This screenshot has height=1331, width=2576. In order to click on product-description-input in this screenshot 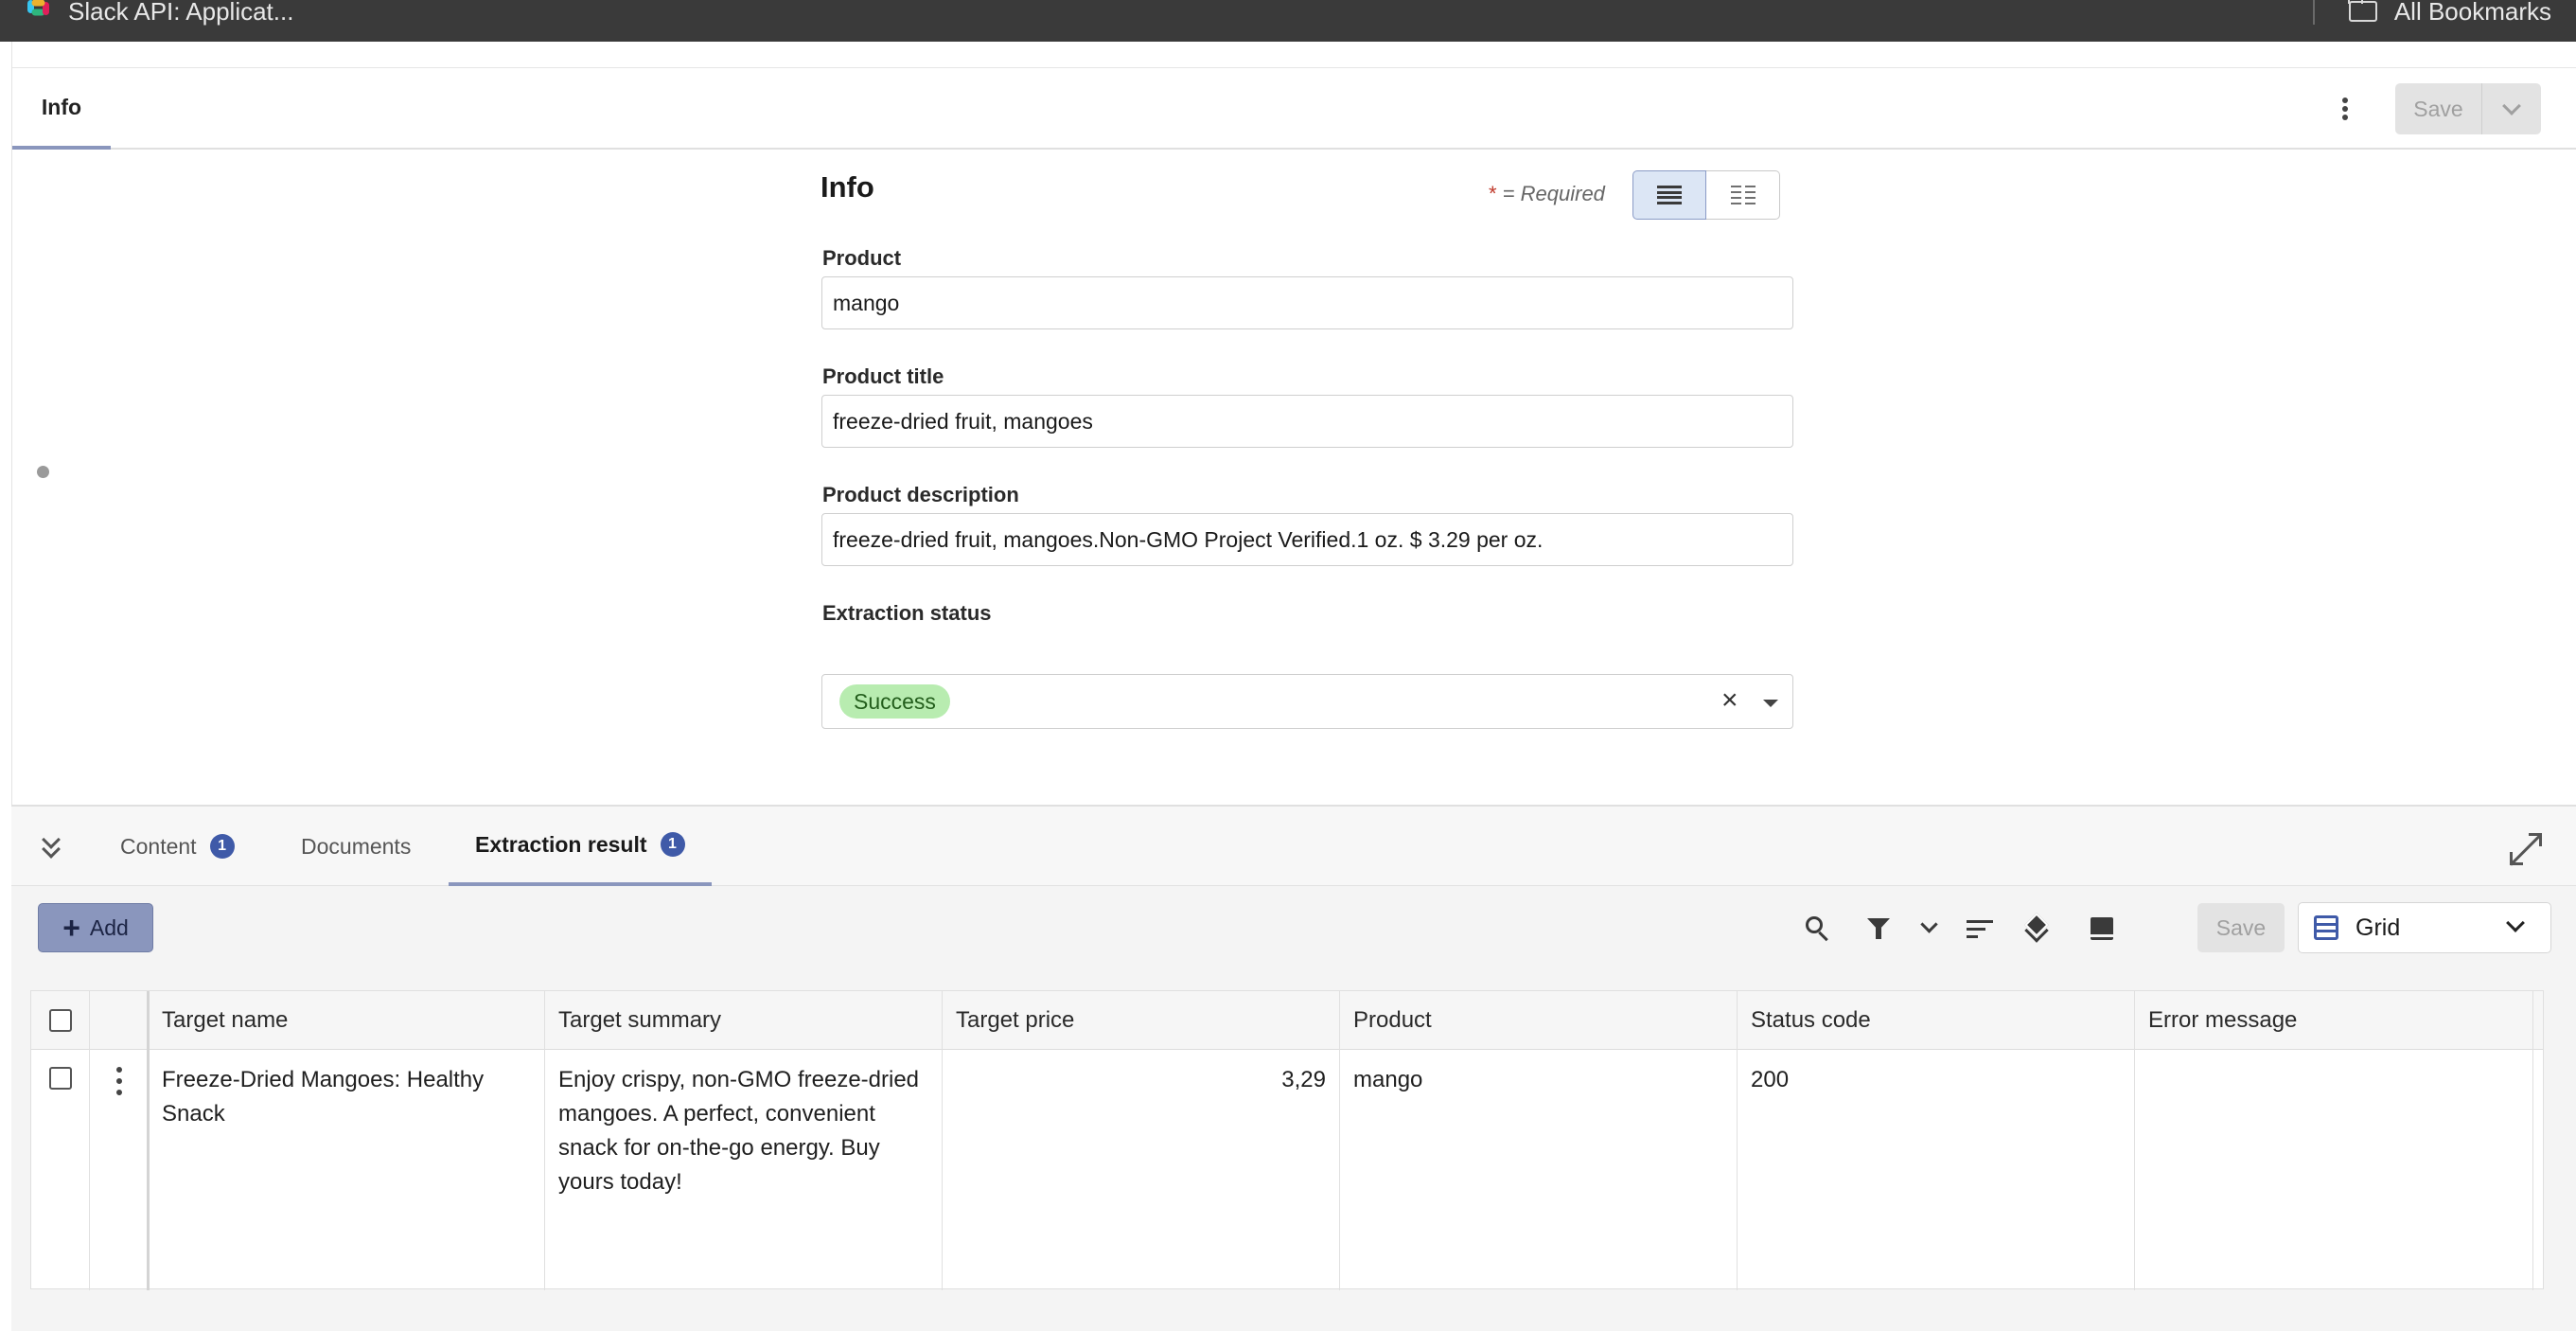, I will do `click(1307, 539)`.